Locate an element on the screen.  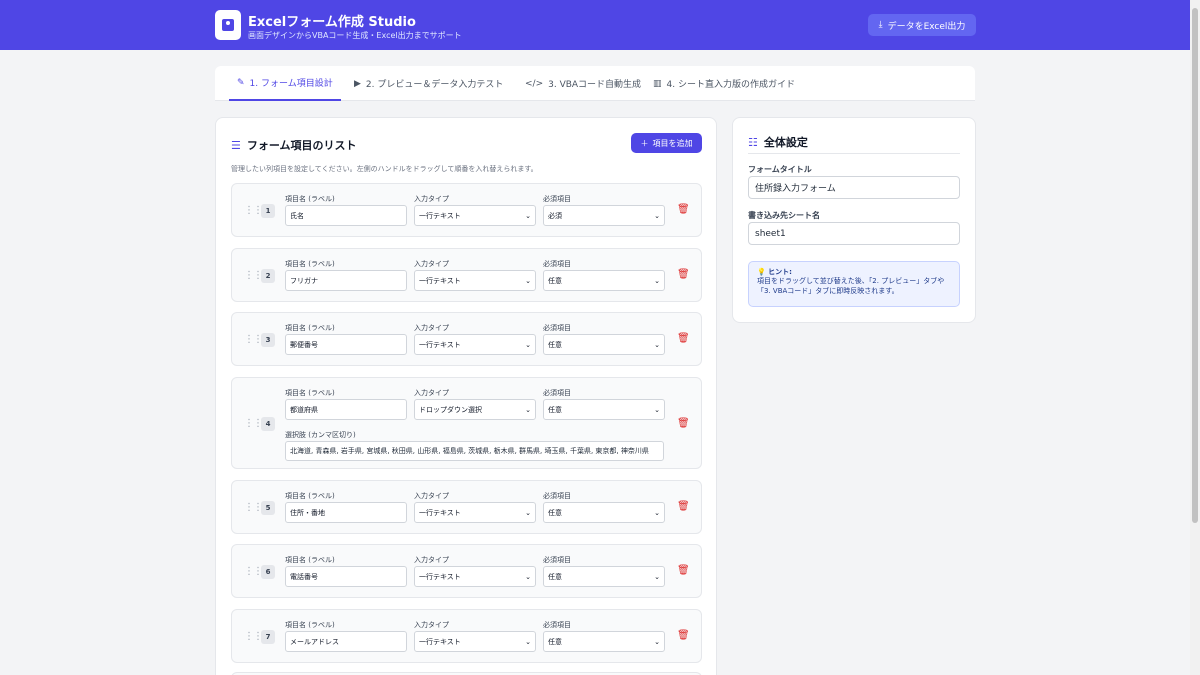
settings-title-text: 全体設定 is located at coordinates (785, 142).